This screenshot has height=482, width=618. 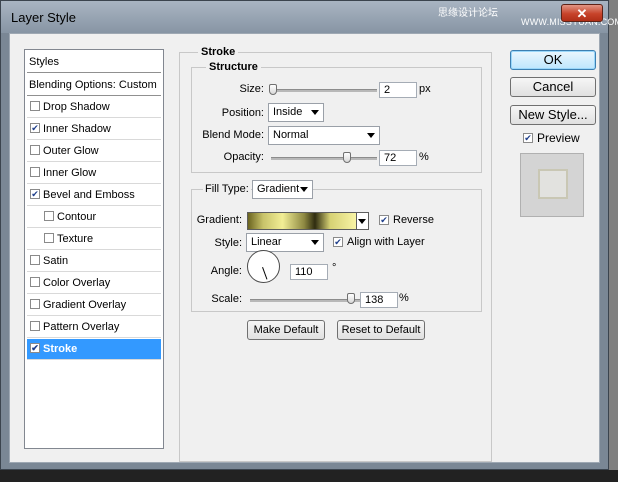 I want to click on scale-slider-track, so click(x=305, y=300).